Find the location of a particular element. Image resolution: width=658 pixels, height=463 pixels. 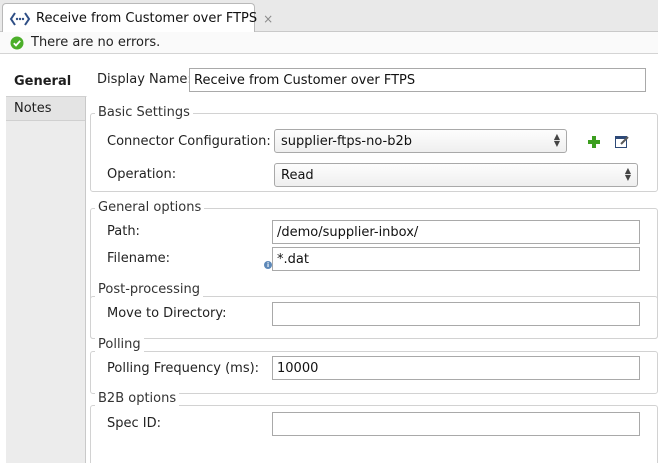

info-icon: i is located at coordinates (268, 265).